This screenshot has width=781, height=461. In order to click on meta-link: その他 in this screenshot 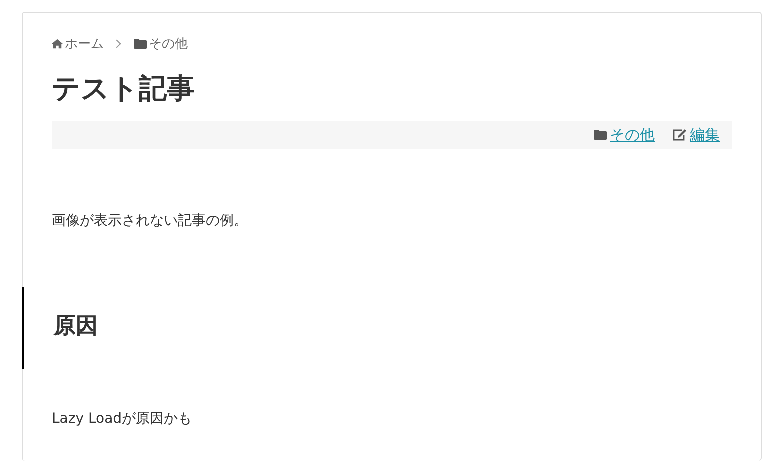, I will do `click(632, 135)`.